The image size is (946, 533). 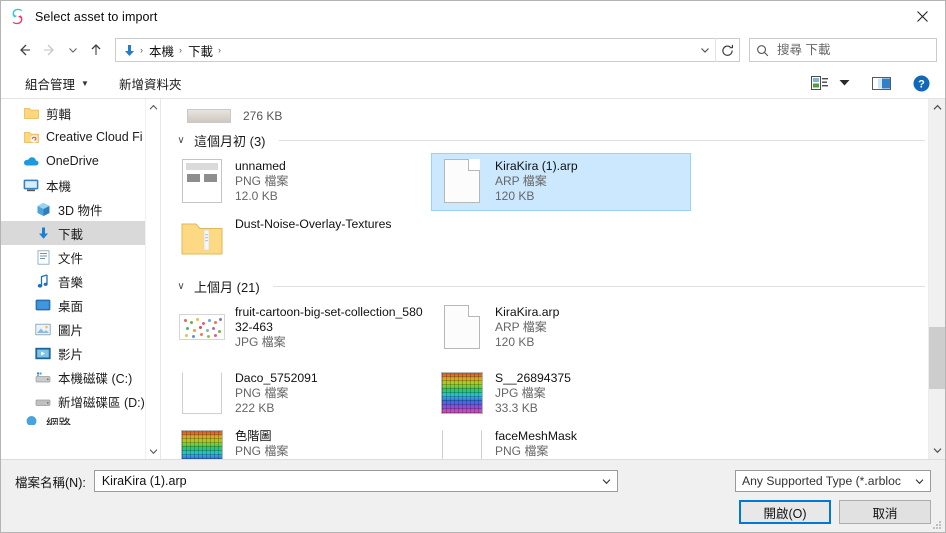 I want to click on file-type-dropdown: Any Supported Type (*.arbloc, so click(x=833, y=481).